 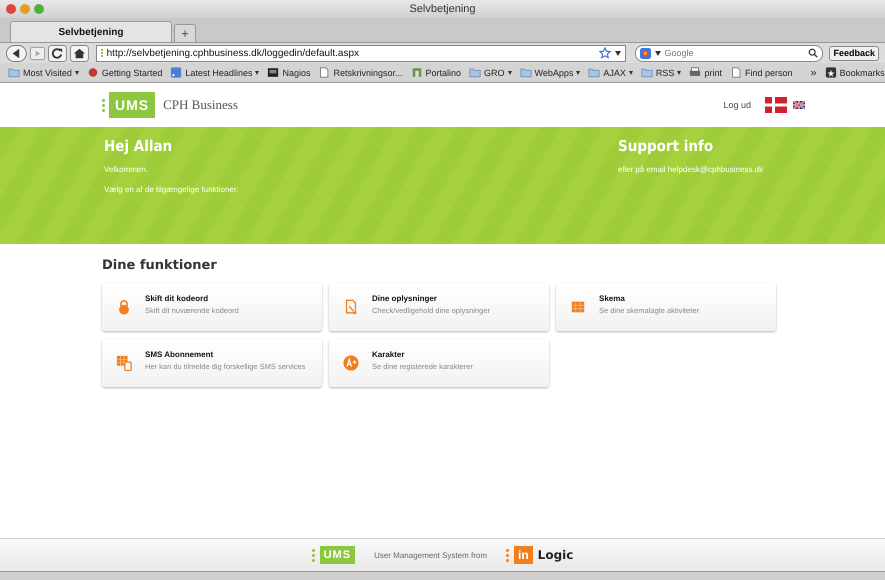 What do you see at coordinates (691, 169) in the screenshot?
I see `support-text: eller på email helpdesk@cphbusiness.dk` at bounding box center [691, 169].